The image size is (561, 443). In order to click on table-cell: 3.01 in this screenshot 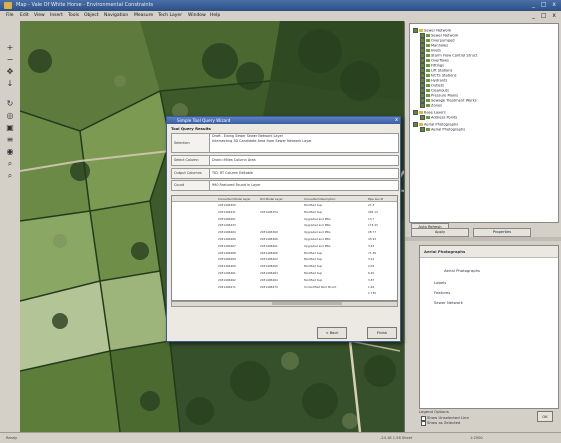, I will do `click(371, 259)`.